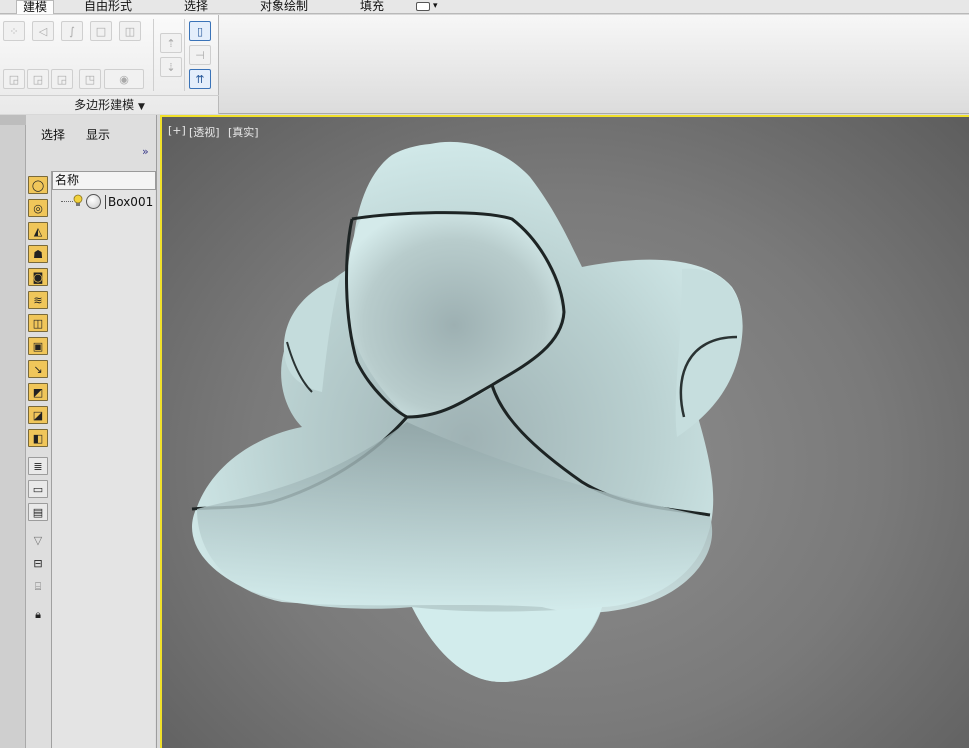  Describe the element at coordinates (38, 254) in the screenshot. I see `lights-icon: ☗` at that location.